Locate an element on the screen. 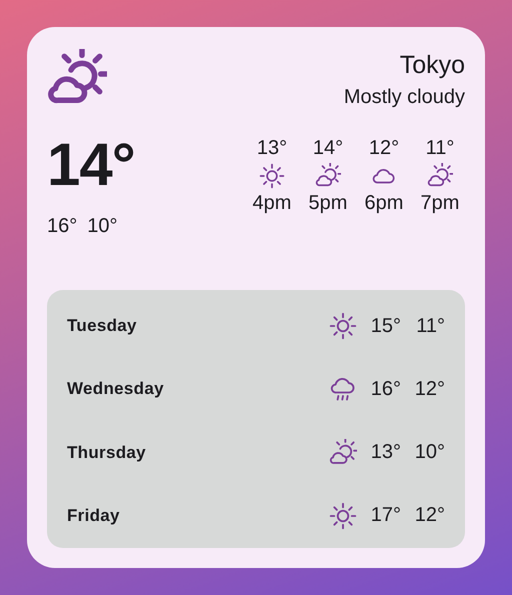  high-temperature: 15° is located at coordinates (385, 326).